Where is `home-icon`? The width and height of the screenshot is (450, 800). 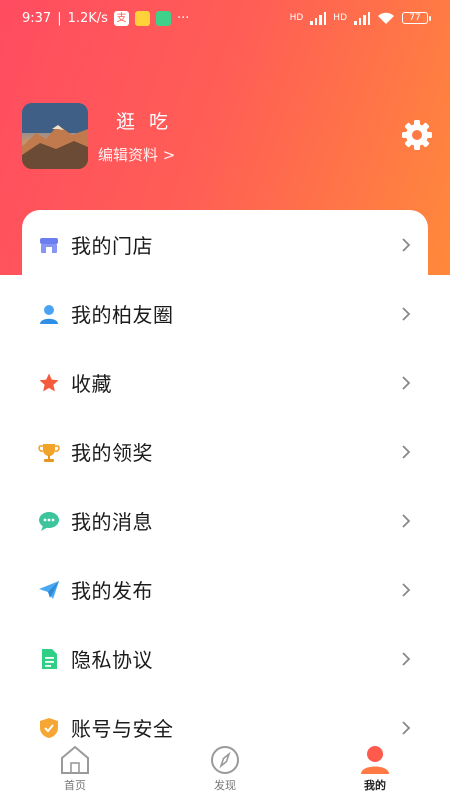
home-icon is located at coordinates (75, 759).